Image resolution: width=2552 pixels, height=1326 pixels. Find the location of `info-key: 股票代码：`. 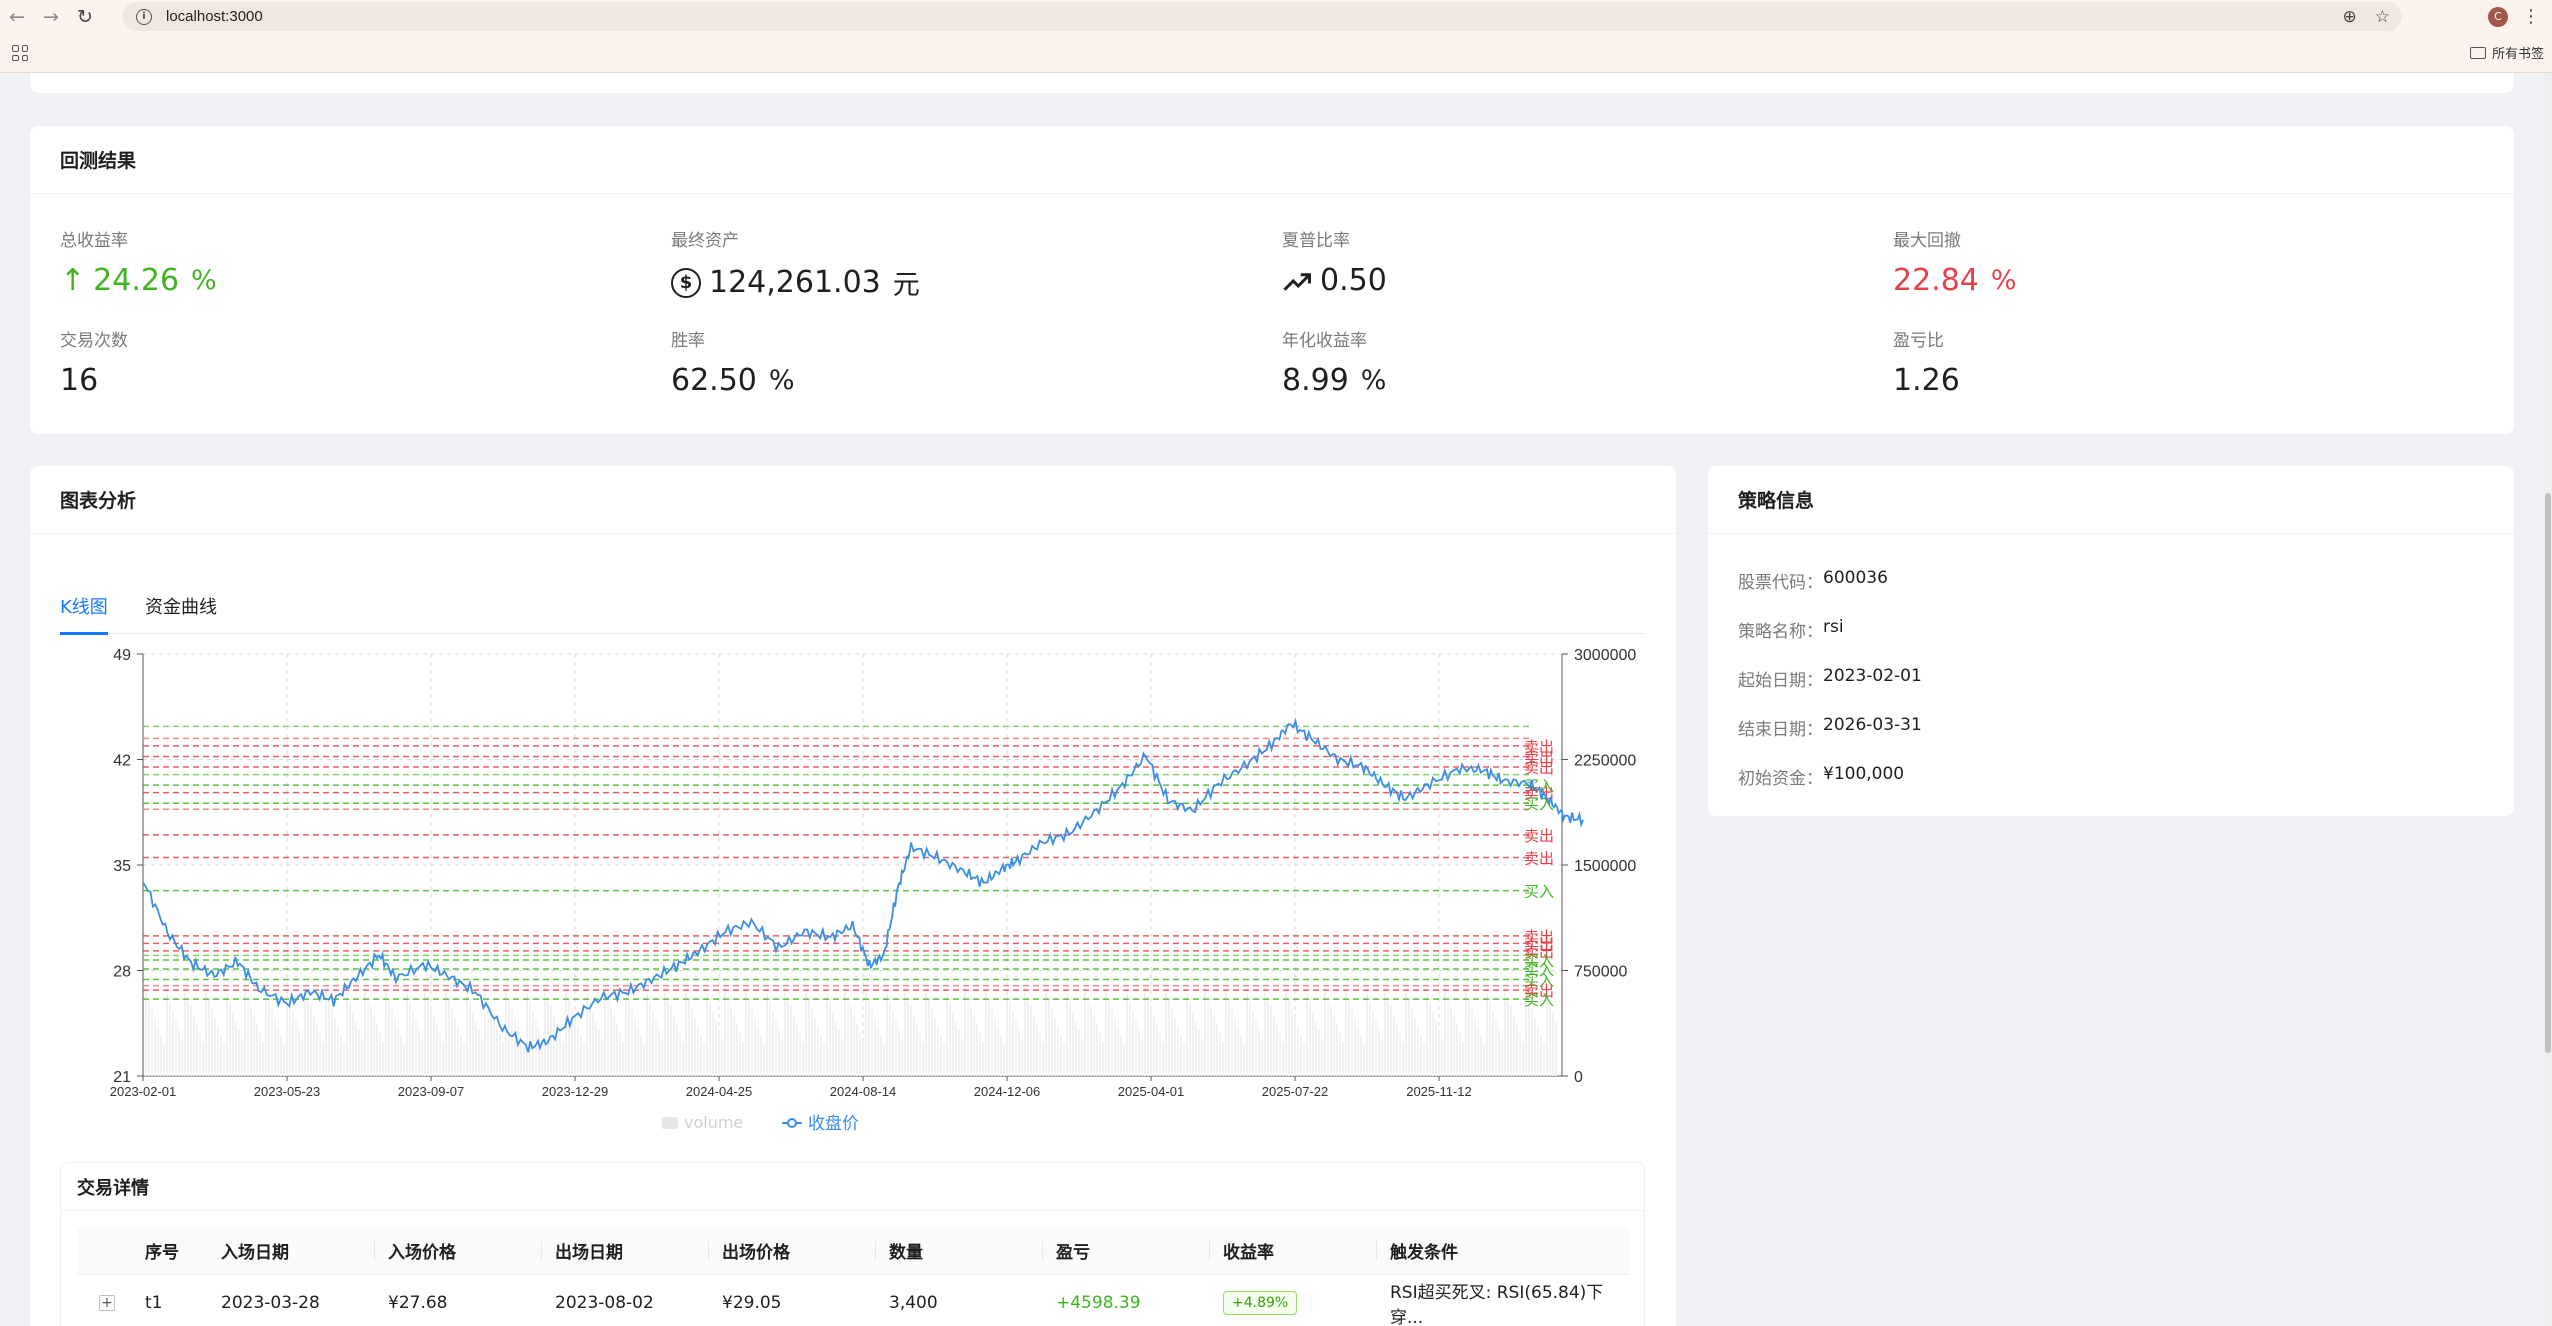

info-key: 股票代码： is located at coordinates (1780, 583).